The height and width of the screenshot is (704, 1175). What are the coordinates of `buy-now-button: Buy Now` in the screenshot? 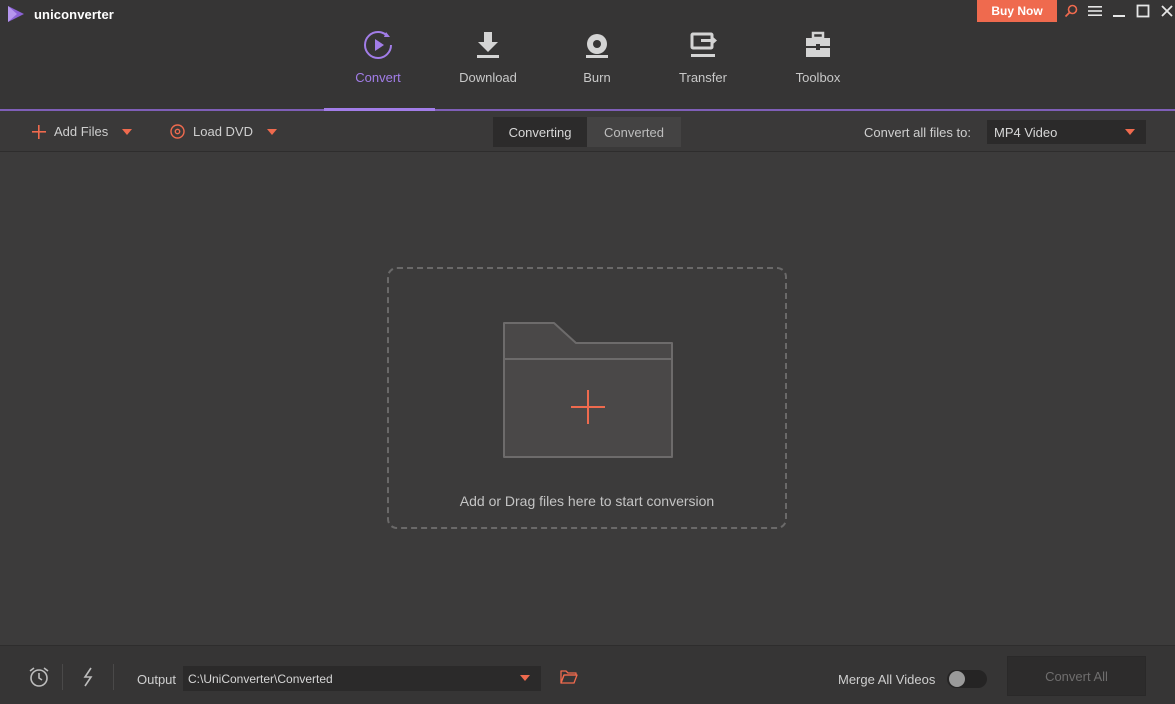 It's located at (1017, 11).